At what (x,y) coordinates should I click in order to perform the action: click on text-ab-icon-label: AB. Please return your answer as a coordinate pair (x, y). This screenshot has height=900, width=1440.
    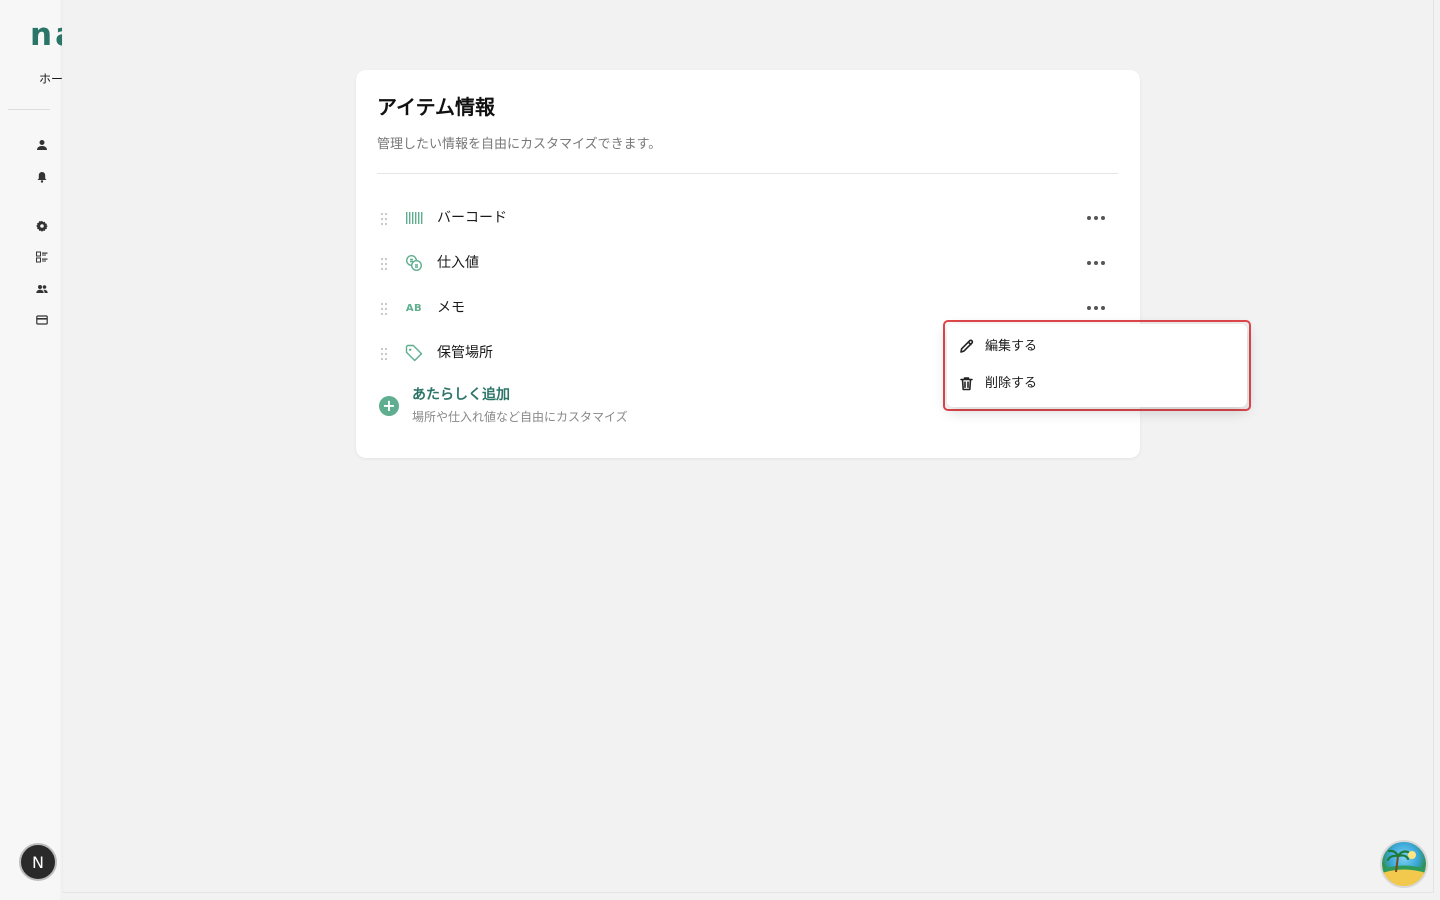
    Looking at the image, I should click on (414, 308).